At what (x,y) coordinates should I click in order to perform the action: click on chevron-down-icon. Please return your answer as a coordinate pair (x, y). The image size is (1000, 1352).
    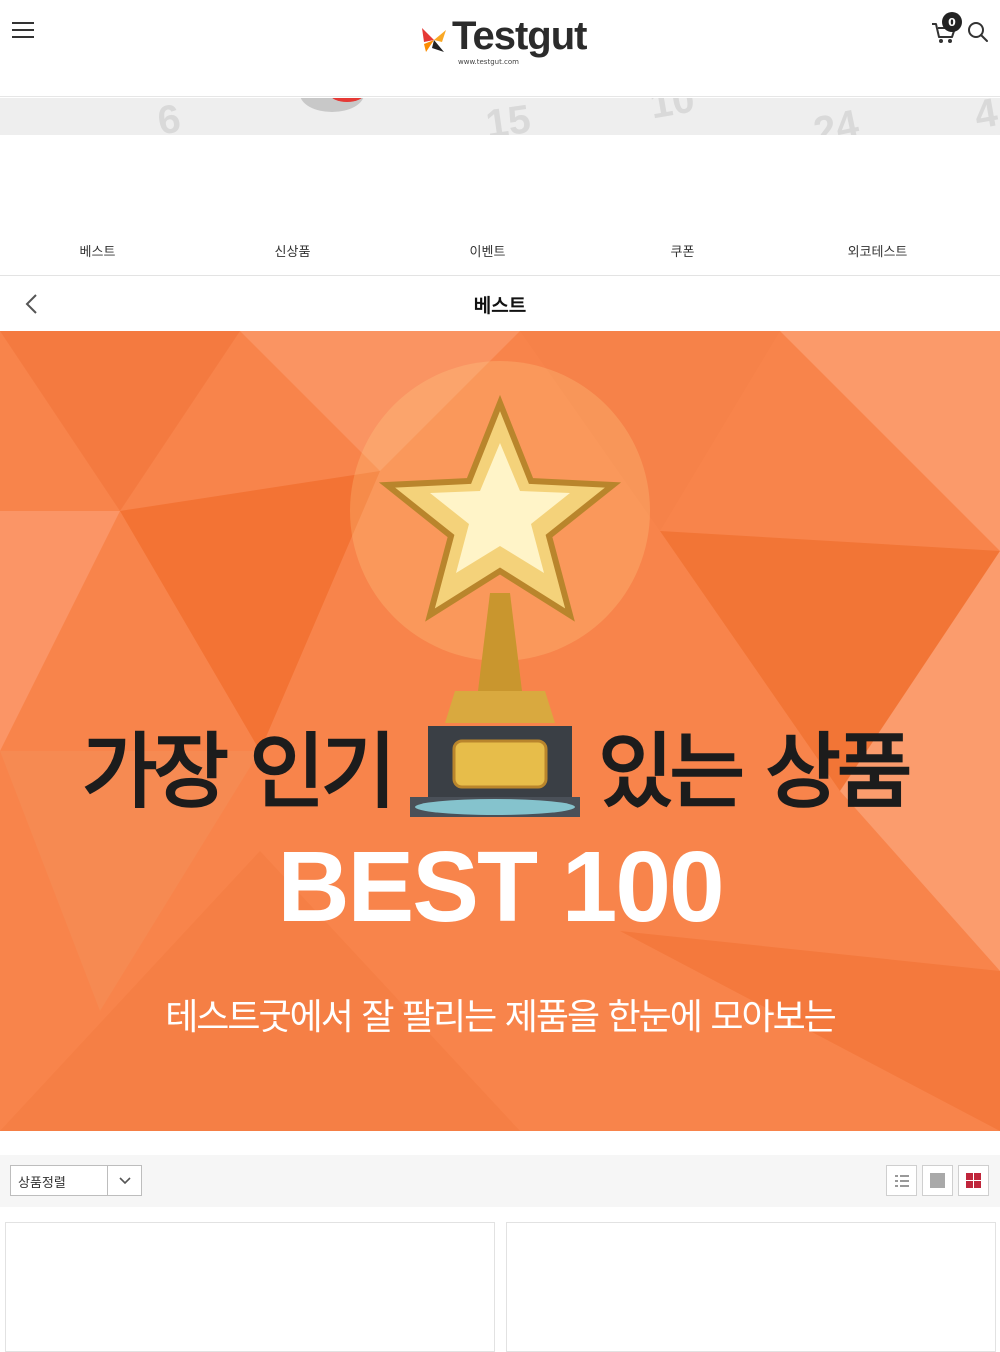
    Looking at the image, I should click on (125, 1181).